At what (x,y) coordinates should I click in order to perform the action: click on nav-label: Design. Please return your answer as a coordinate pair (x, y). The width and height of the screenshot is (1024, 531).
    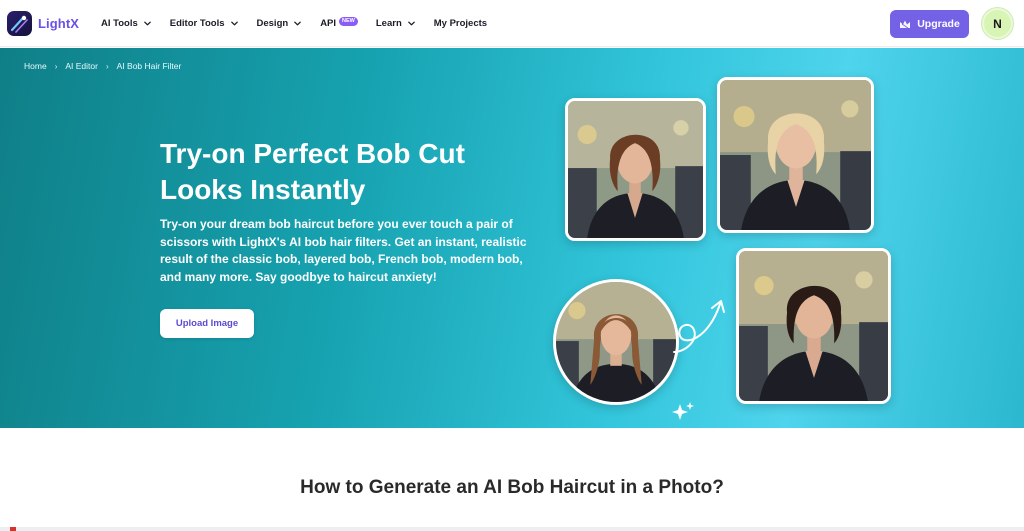
    Looking at the image, I should click on (272, 23).